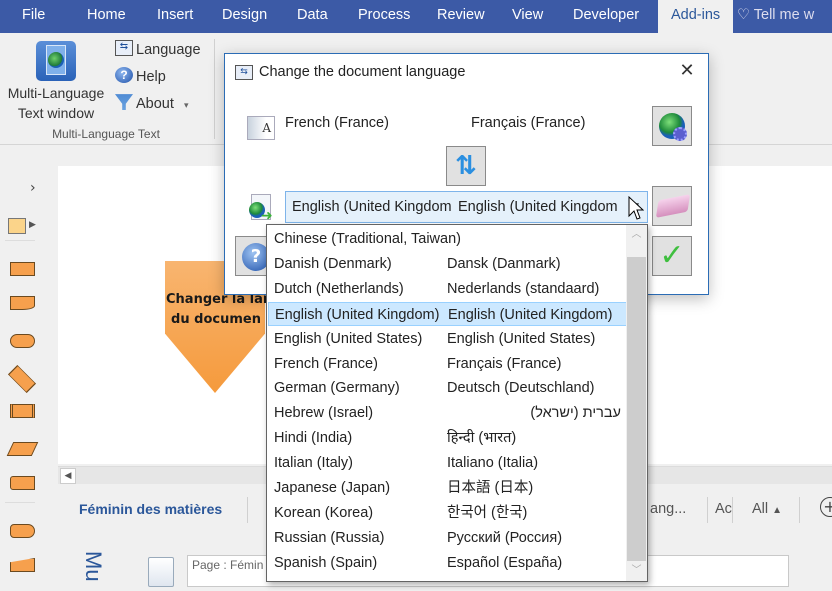 This screenshot has width=832, height=591. I want to click on swap-languages-button: ⇅, so click(466, 166).